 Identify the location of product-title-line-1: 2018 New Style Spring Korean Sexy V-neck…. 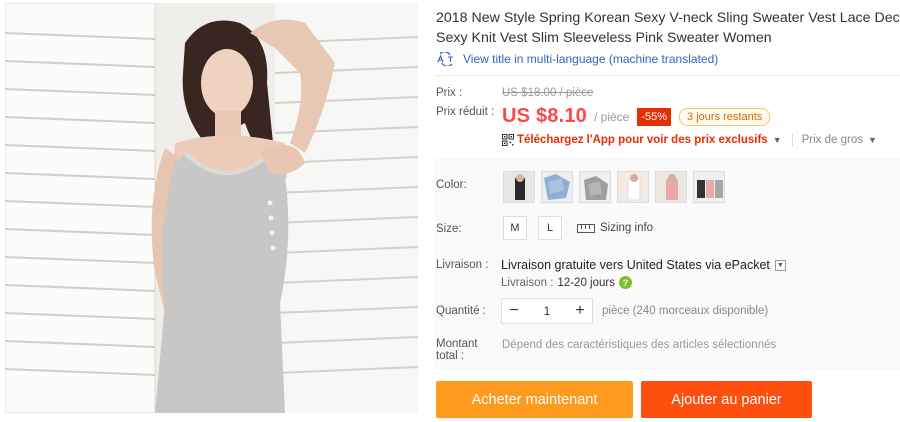
(668, 18).